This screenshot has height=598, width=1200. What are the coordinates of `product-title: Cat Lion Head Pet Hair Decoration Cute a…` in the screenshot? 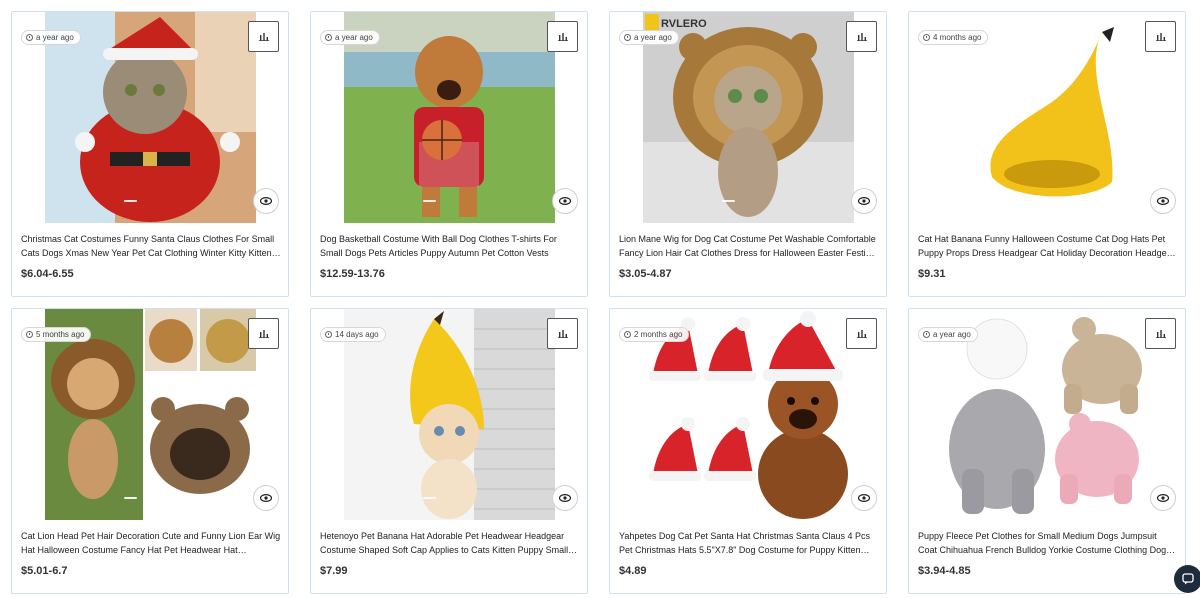 It's located at (151, 543).